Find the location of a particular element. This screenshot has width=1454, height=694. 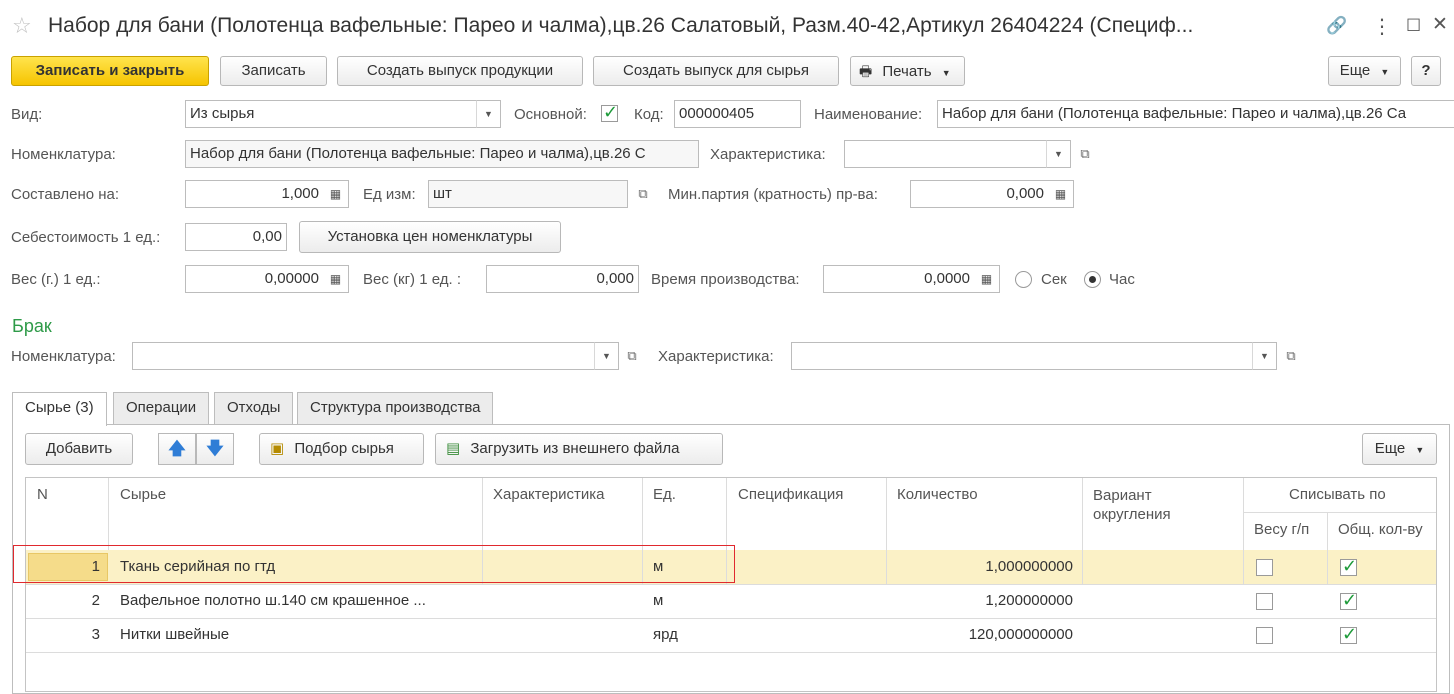

move-up-arrow-icon: 🡅 is located at coordinates (177, 449).